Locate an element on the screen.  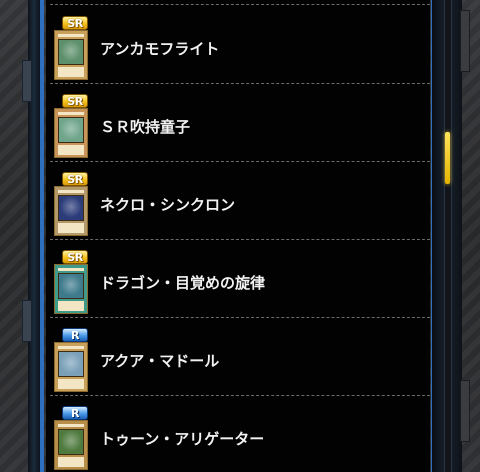
card-name: トゥーン・アリゲーター is located at coordinates (182, 439).